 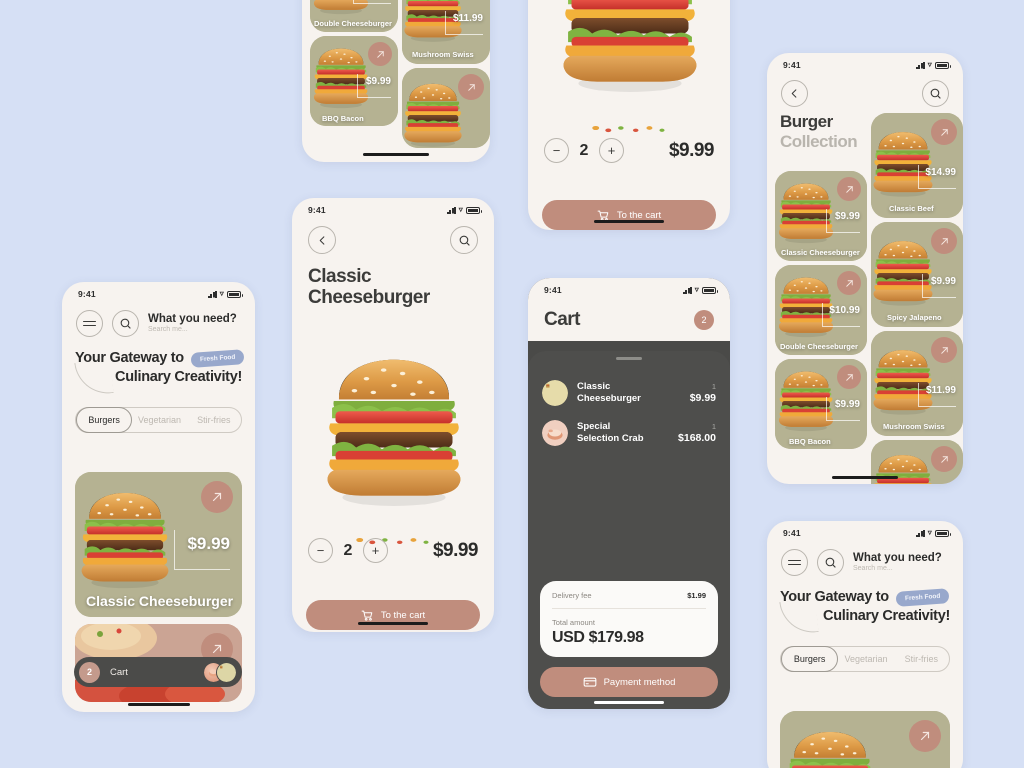 I want to click on collection-card, so click(x=446, y=108).